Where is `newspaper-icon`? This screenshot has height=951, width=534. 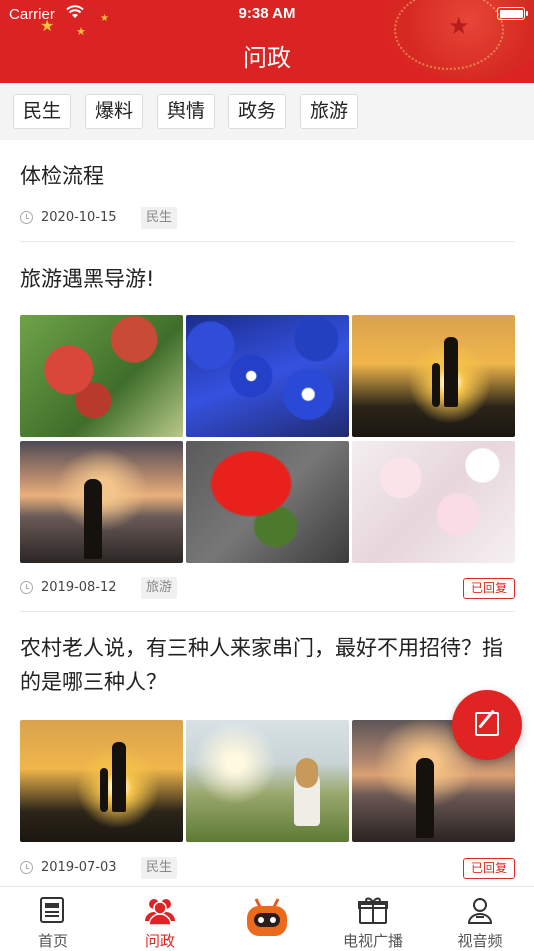 newspaper-icon is located at coordinates (52, 910).